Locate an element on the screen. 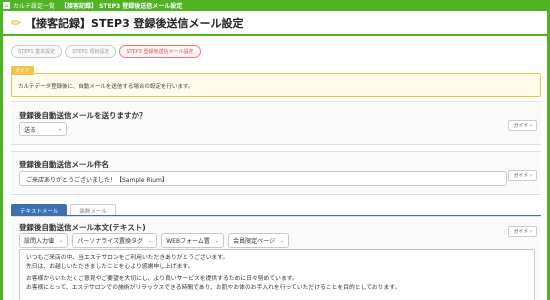 This screenshot has height=300, width=550. web-form-select: WEBフォーム置 ⌄ is located at coordinates (193, 240).